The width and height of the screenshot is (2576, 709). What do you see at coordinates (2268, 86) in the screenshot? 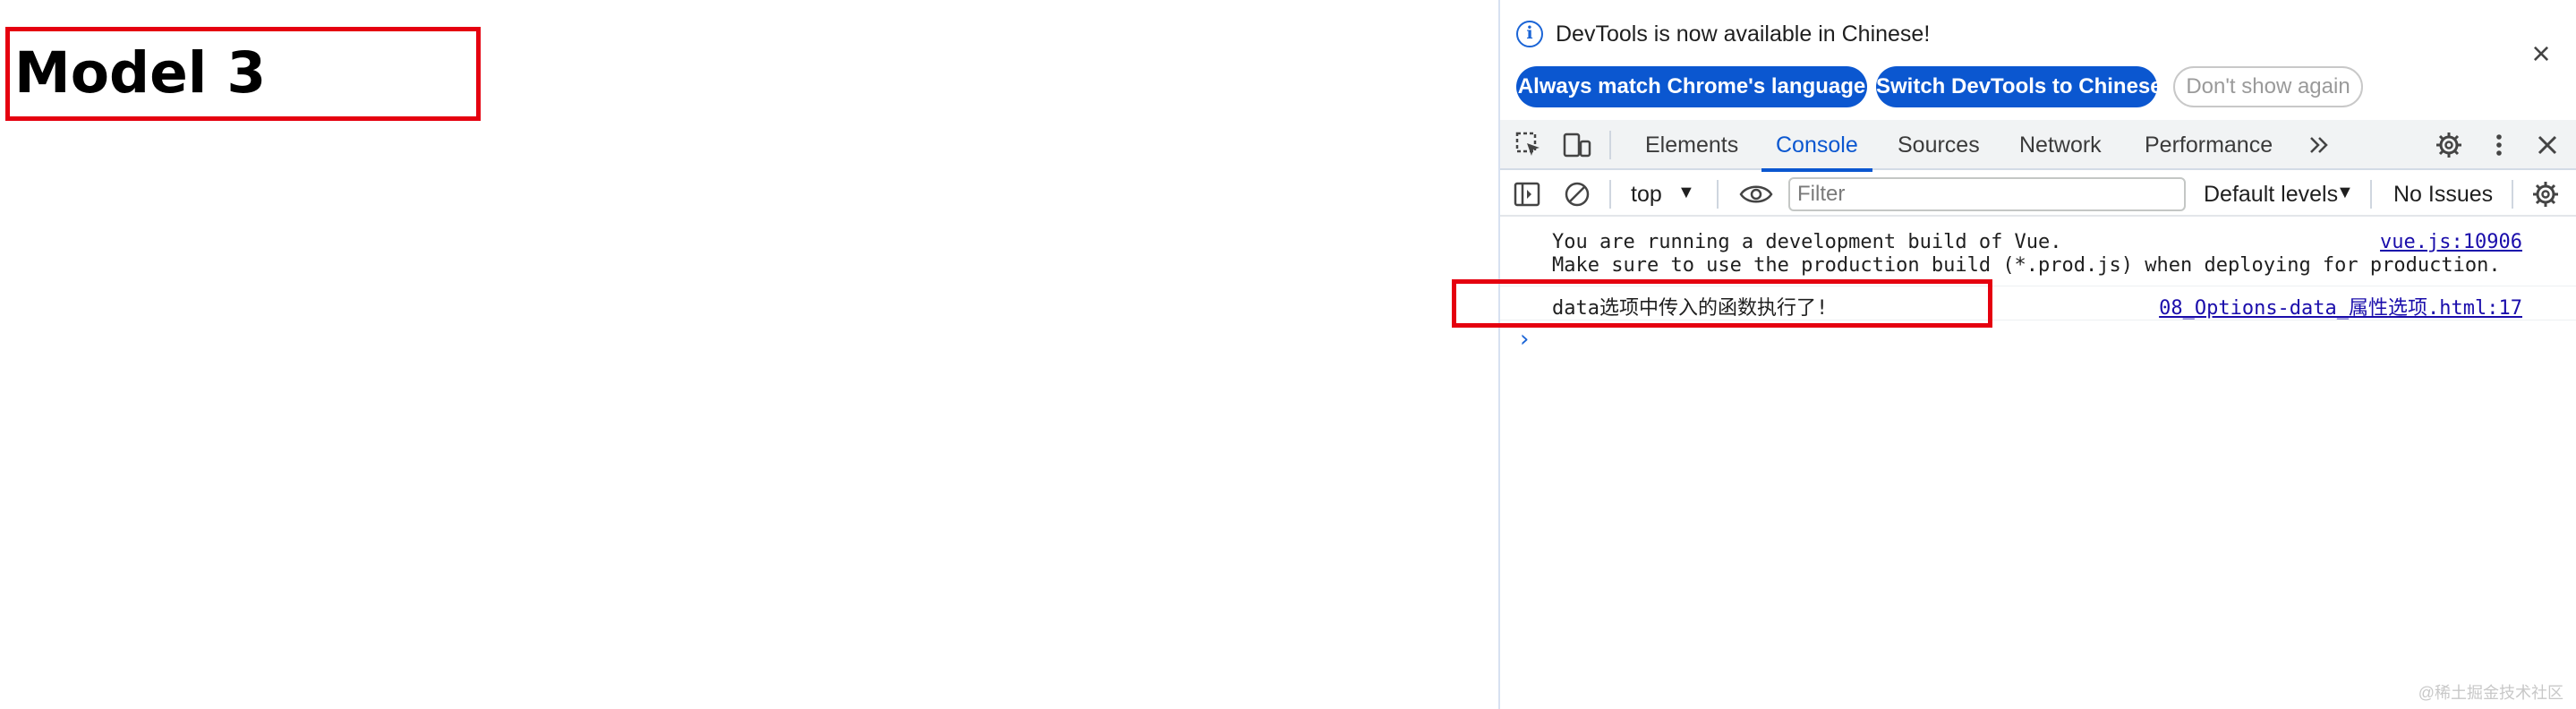
I see `dont-show-again-button: Don't show again` at bounding box center [2268, 86].